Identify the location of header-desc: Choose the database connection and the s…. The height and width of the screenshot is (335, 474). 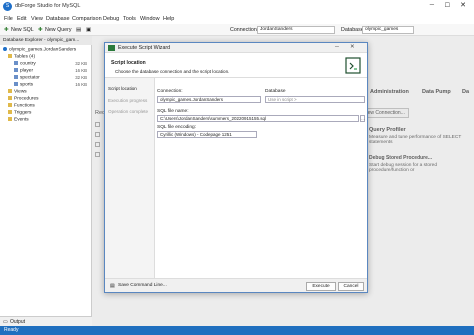
(172, 71).